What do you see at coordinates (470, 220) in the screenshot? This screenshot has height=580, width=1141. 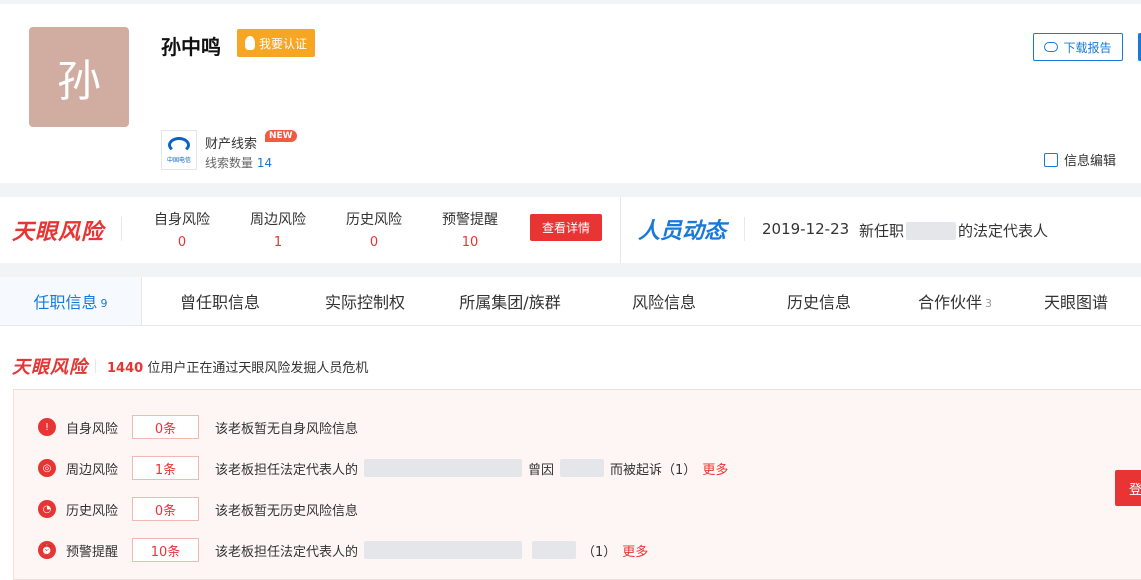 I see `risk-stat-label: 预警提醒` at bounding box center [470, 220].